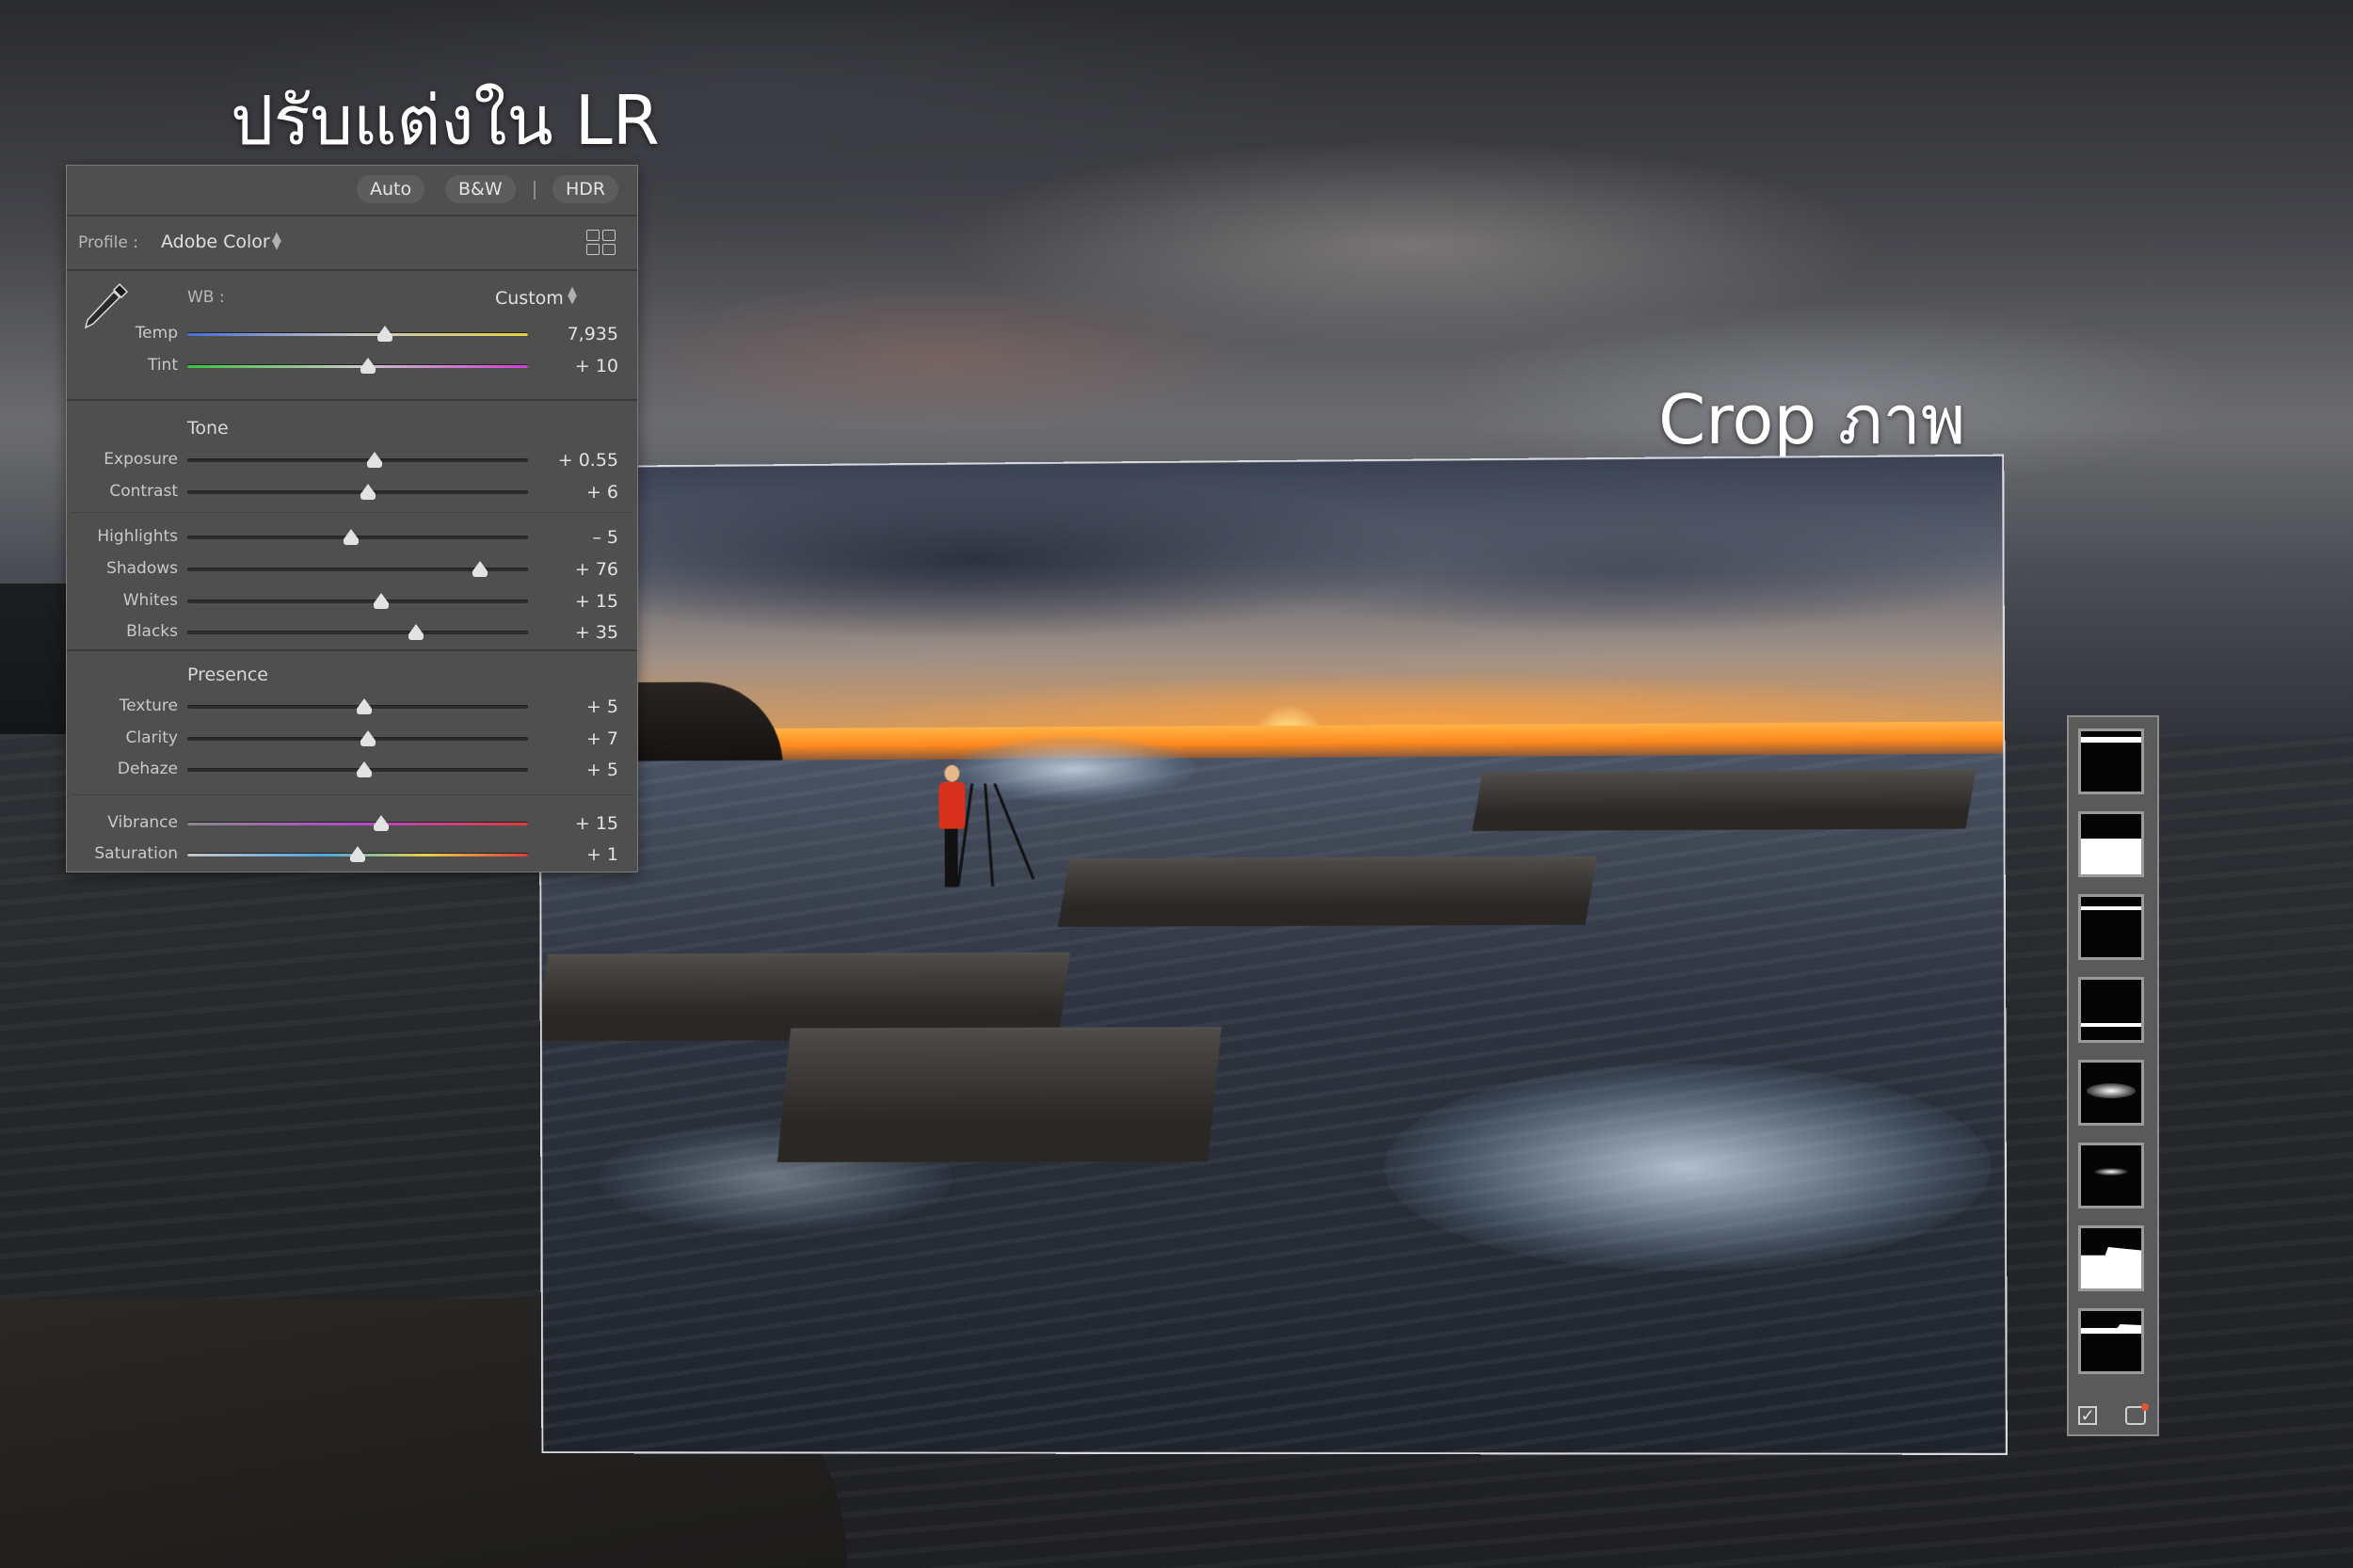 This screenshot has height=1568, width=2353. What do you see at coordinates (596, 569) in the screenshot?
I see `slider-value: + 76` at bounding box center [596, 569].